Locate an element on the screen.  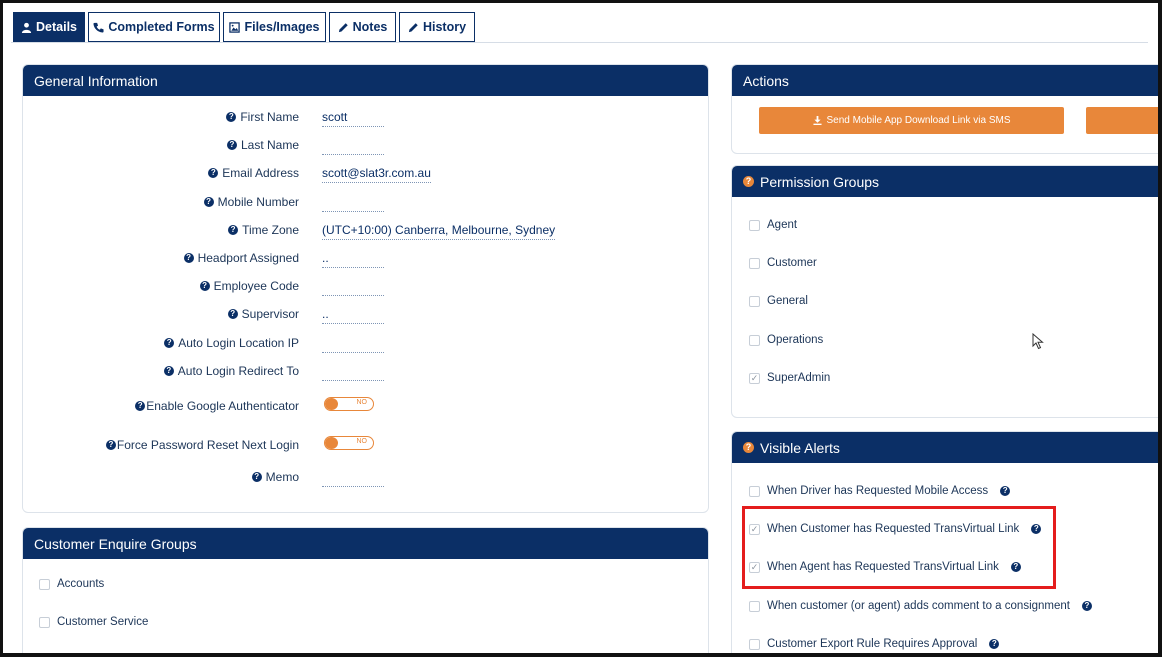
checkbox-label: SuperAdmin is located at coordinates (799, 378).